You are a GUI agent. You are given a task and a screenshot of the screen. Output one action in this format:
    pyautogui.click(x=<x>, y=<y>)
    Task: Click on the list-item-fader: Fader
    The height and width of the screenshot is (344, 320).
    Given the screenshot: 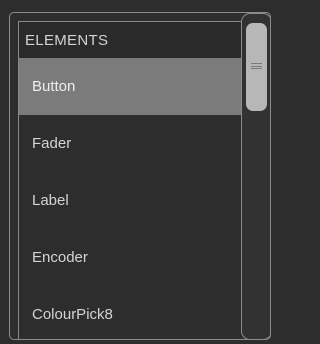 What is the action you would take?
    pyautogui.click(x=131, y=143)
    